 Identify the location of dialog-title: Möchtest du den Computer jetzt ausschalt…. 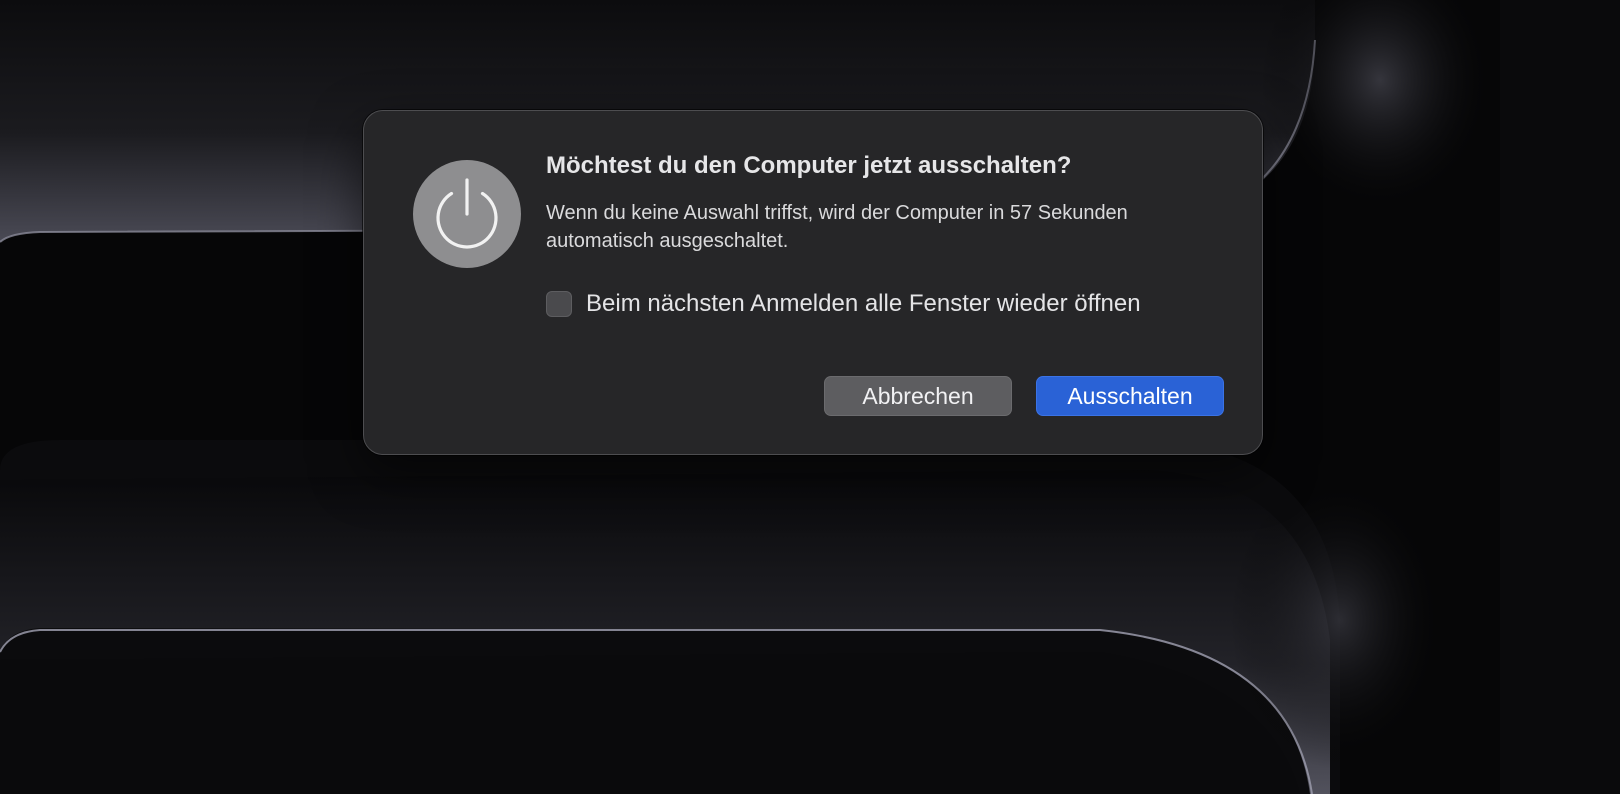
(809, 165).